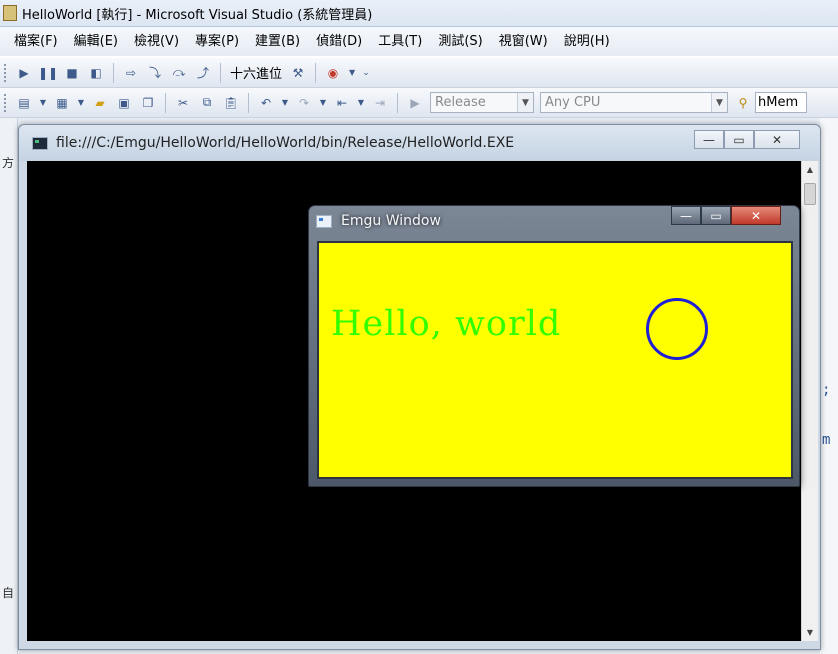 The width and height of the screenshot is (838, 654). What do you see at coordinates (324, 221) in the screenshot?
I see `emgu-app-icon` at bounding box center [324, 221].